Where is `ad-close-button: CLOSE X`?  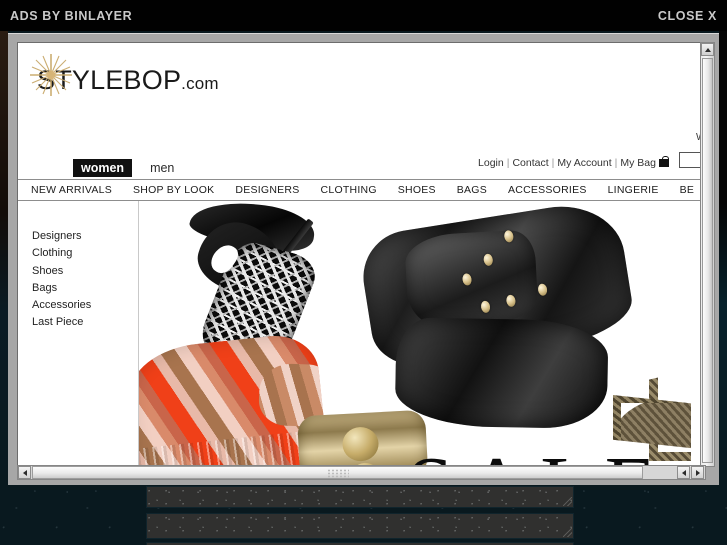
ad-close-button: CLOSE X is located at coordinates (687, 16).